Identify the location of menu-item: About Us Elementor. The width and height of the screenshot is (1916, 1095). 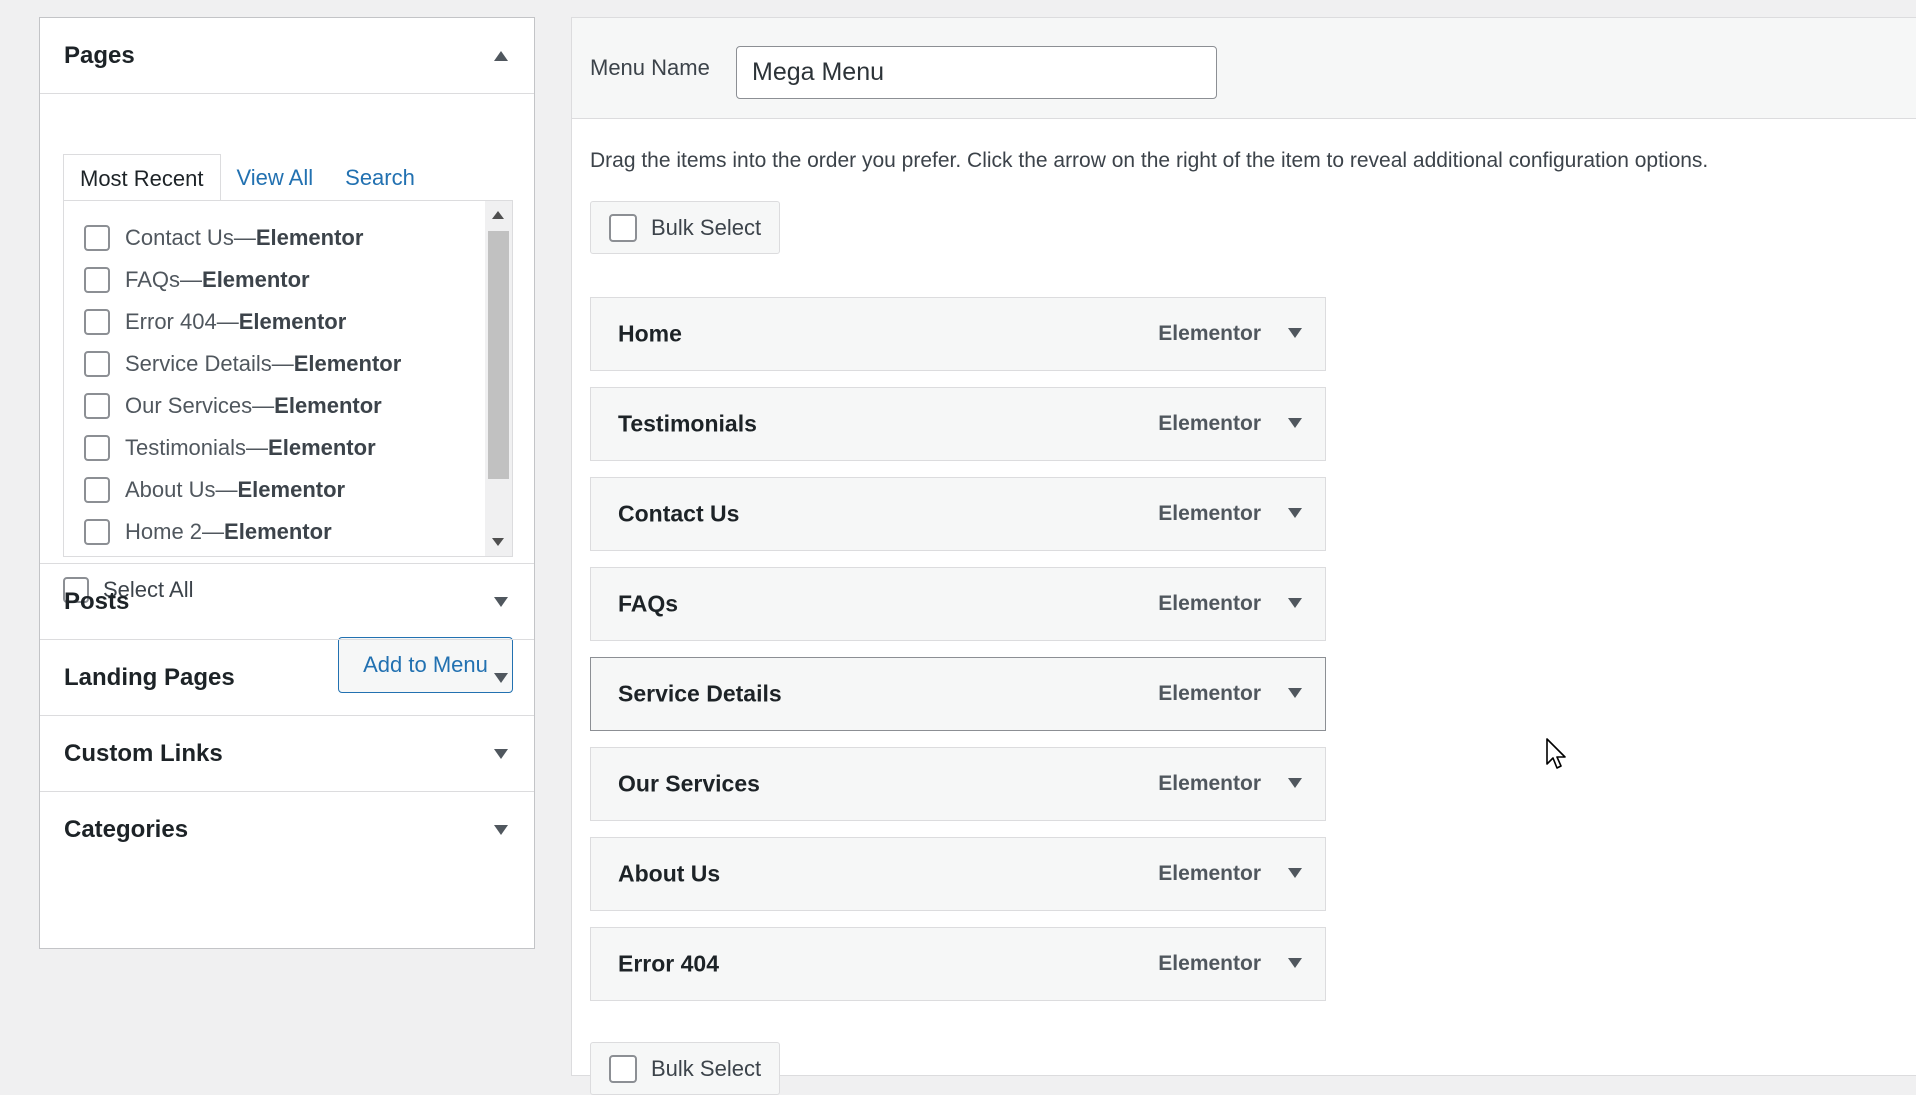
(958, 874).